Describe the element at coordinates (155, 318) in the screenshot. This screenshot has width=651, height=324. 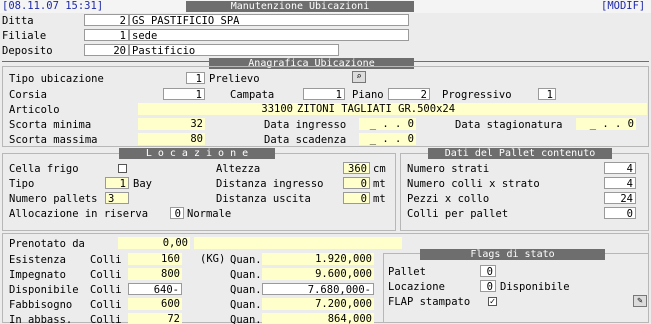
I see `colli-field: 72` at that location.